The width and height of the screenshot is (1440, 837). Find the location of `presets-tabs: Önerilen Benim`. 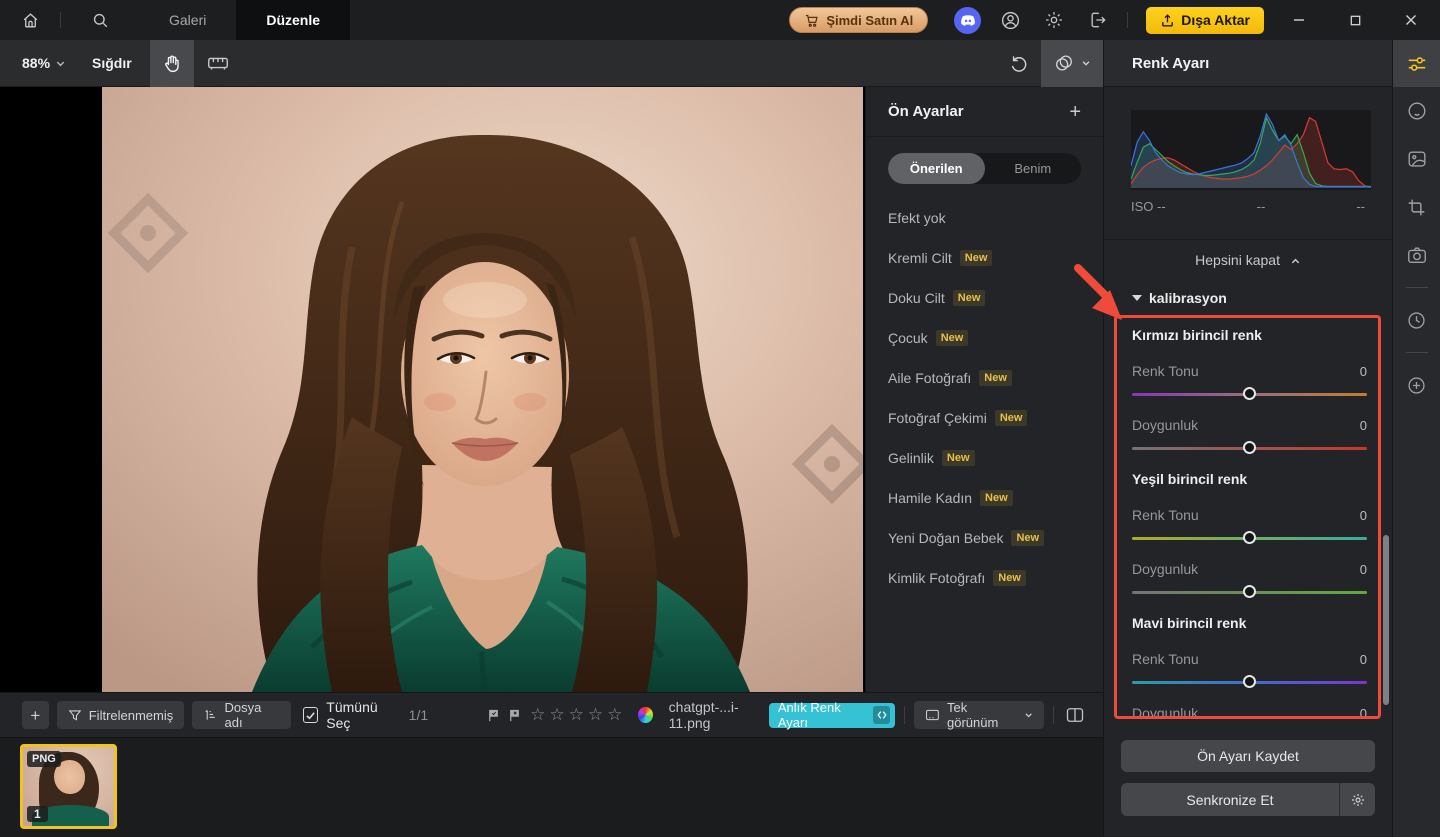

presets-tabs: Önerilen Benim is located at coordinates (984, 168).